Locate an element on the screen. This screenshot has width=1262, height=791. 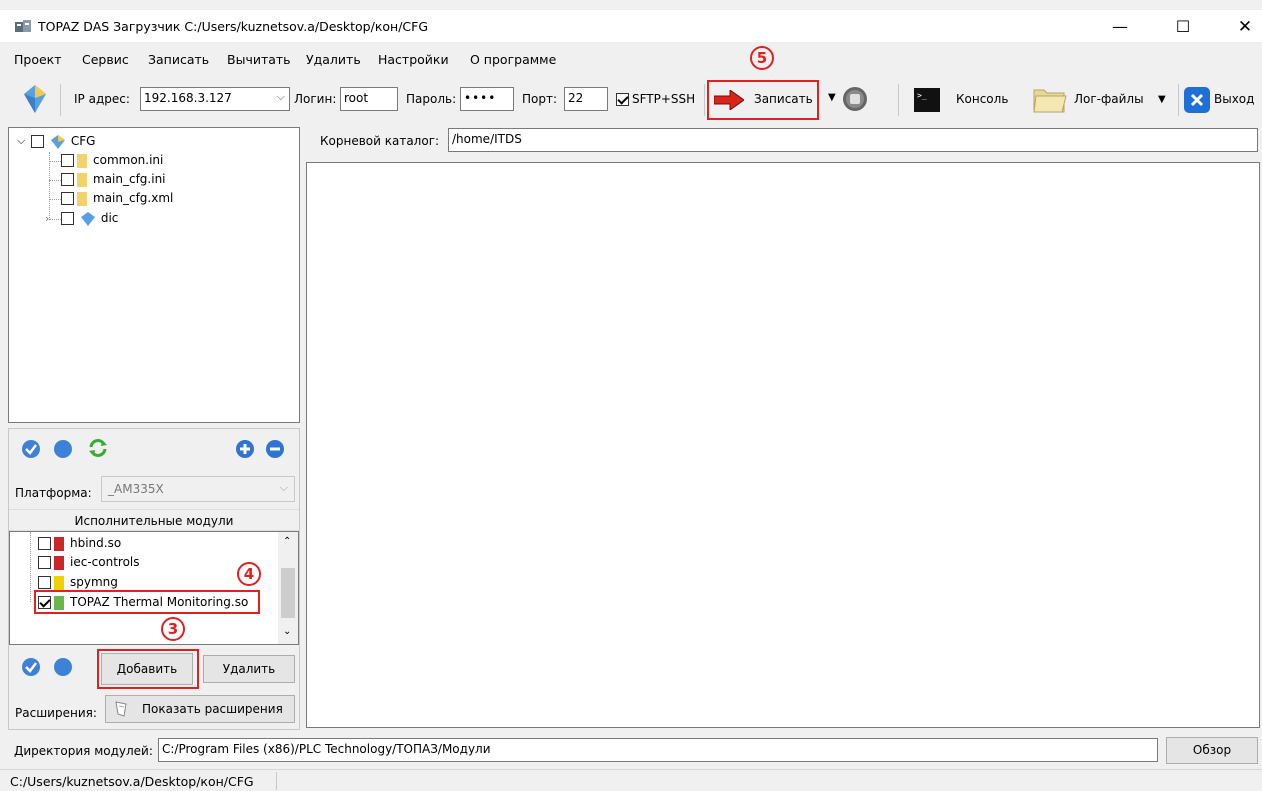
stop-icon is located at coordinates (855, 99).